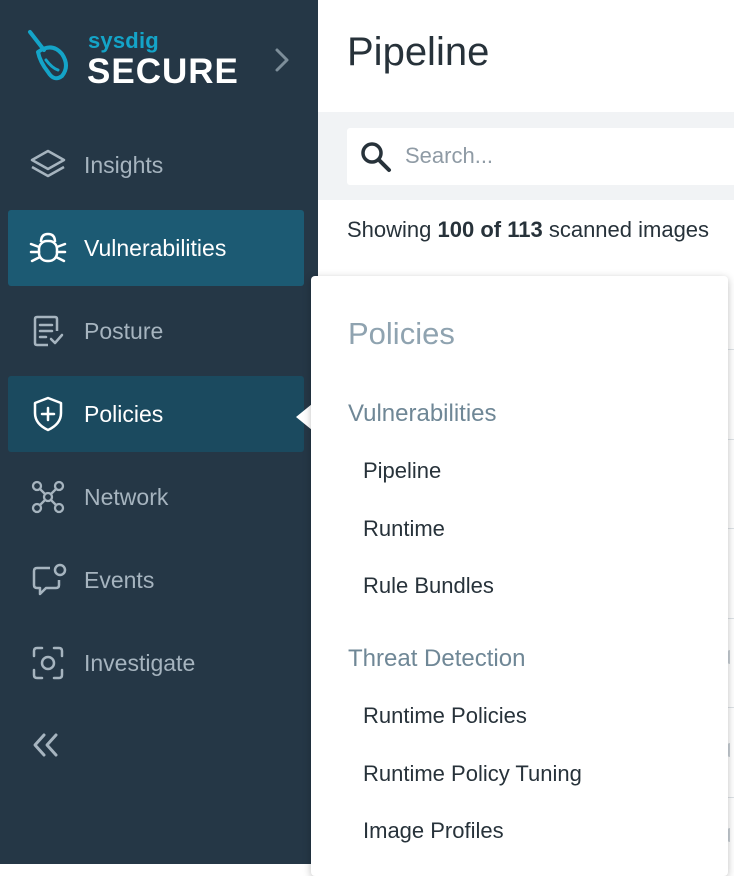 The image size is (734, 876). What do you see at coordinates (48, 414) in the screenshot?
I see `shield-plus-icon` at bounding box center [48, 414].